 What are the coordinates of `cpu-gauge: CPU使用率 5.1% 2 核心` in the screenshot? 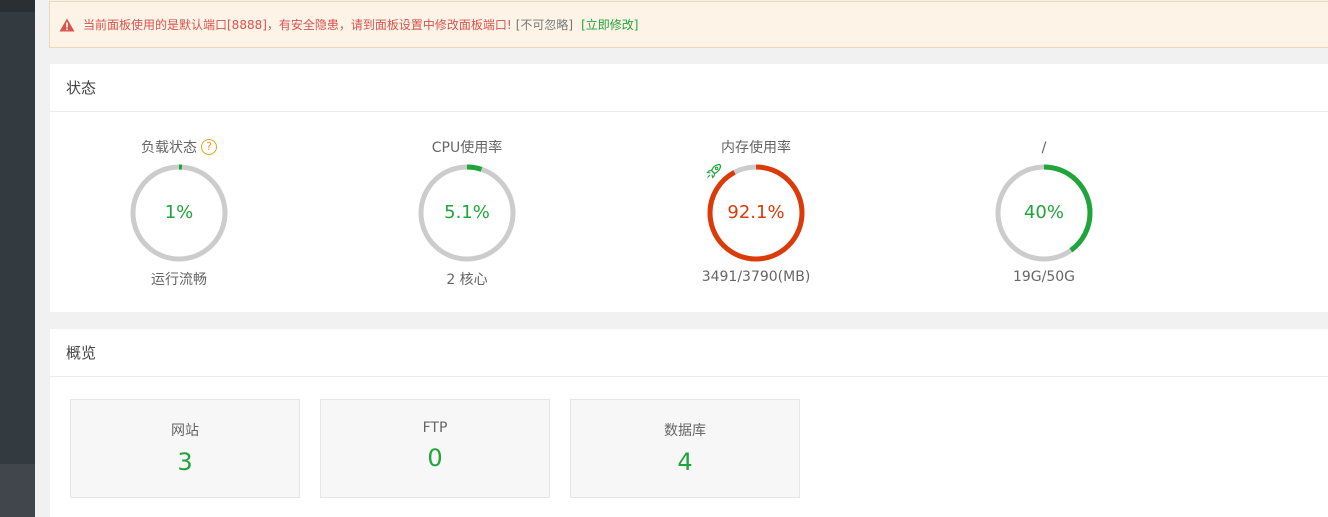 It's located at (467, 213).